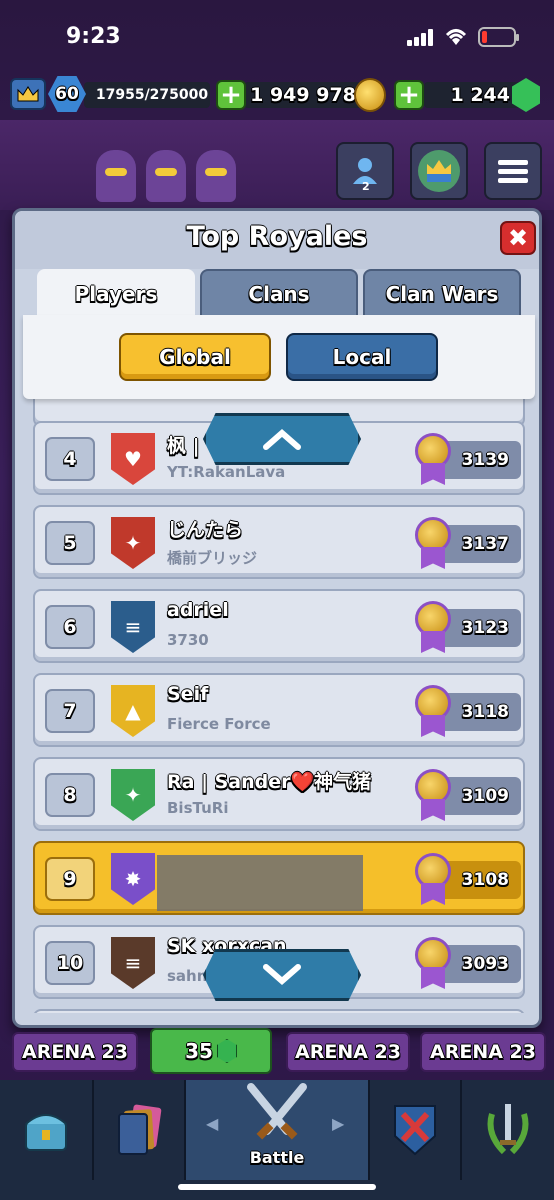 The height and width of the screenshot is (1200, 554). I want to click on experience-bar: 17955/275000, so click(147, 95).